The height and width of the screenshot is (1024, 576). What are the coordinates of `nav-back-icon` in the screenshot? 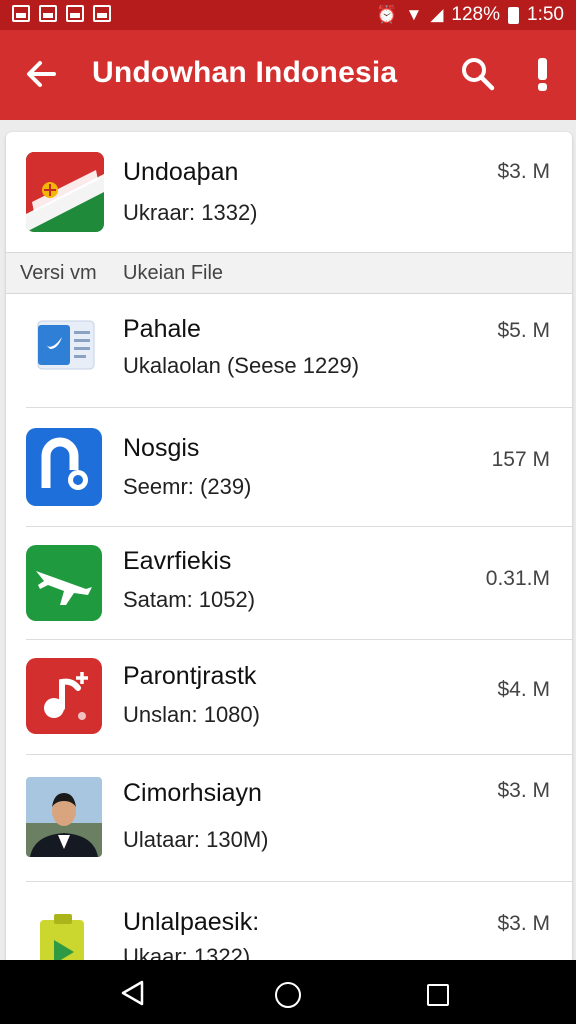 It's located at (133, 993).